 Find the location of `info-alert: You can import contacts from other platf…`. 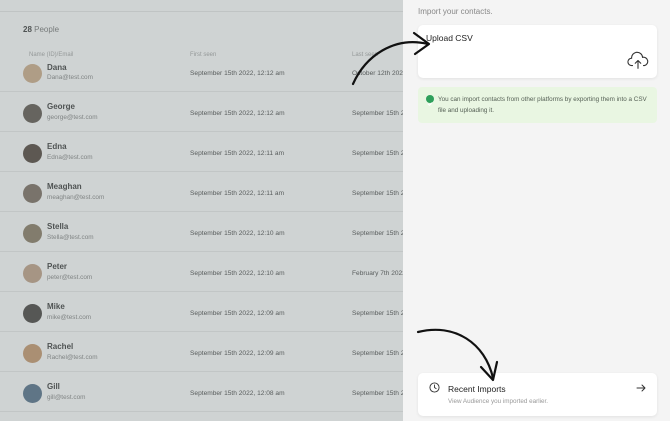

info-alert: You can import contacts from other platf… is located at coordinates (537, 105).